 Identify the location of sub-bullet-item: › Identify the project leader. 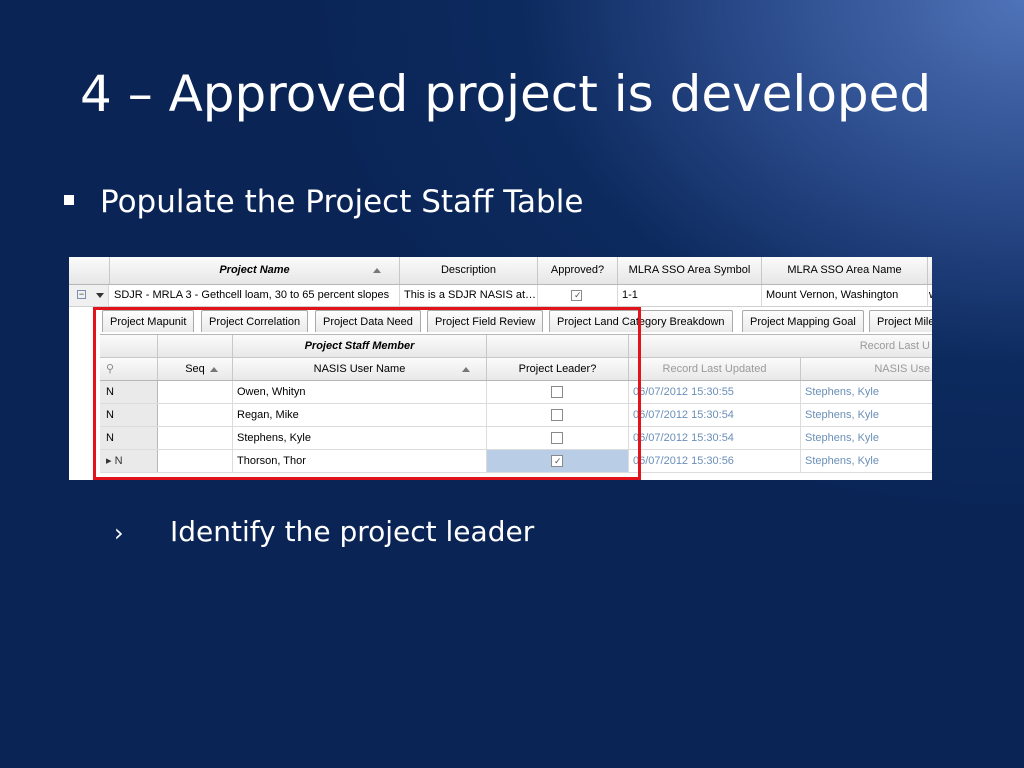
(324, 532).